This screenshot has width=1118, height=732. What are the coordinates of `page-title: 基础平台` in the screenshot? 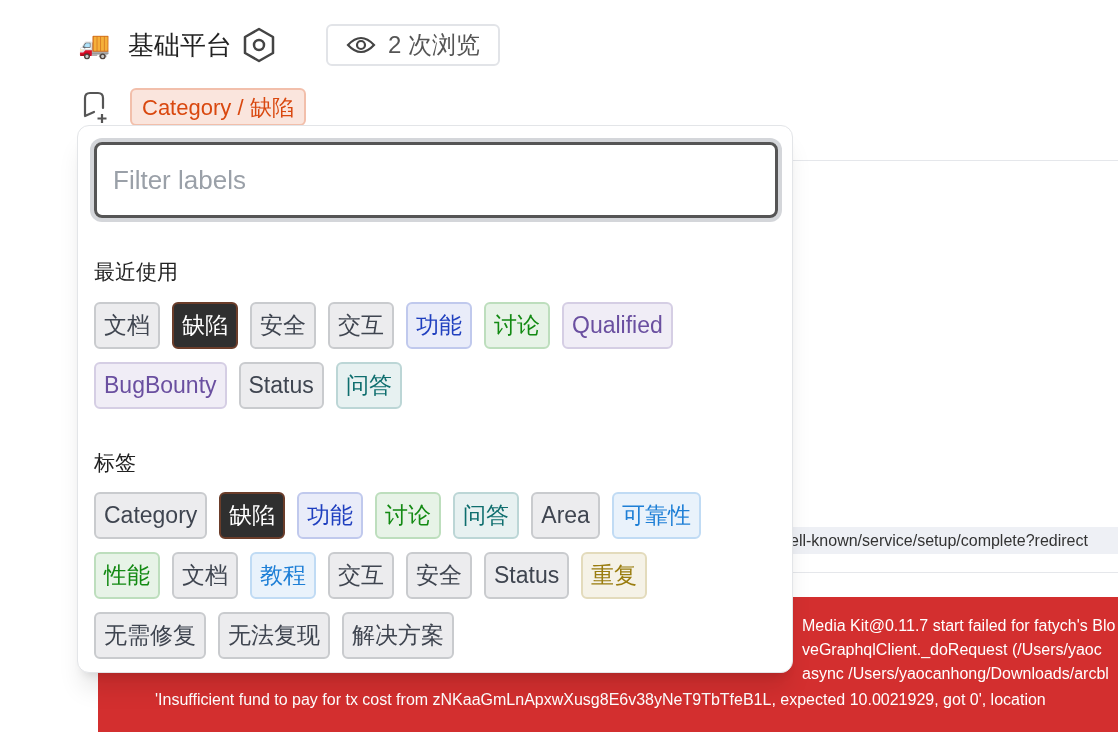 It's located at (180, 45).